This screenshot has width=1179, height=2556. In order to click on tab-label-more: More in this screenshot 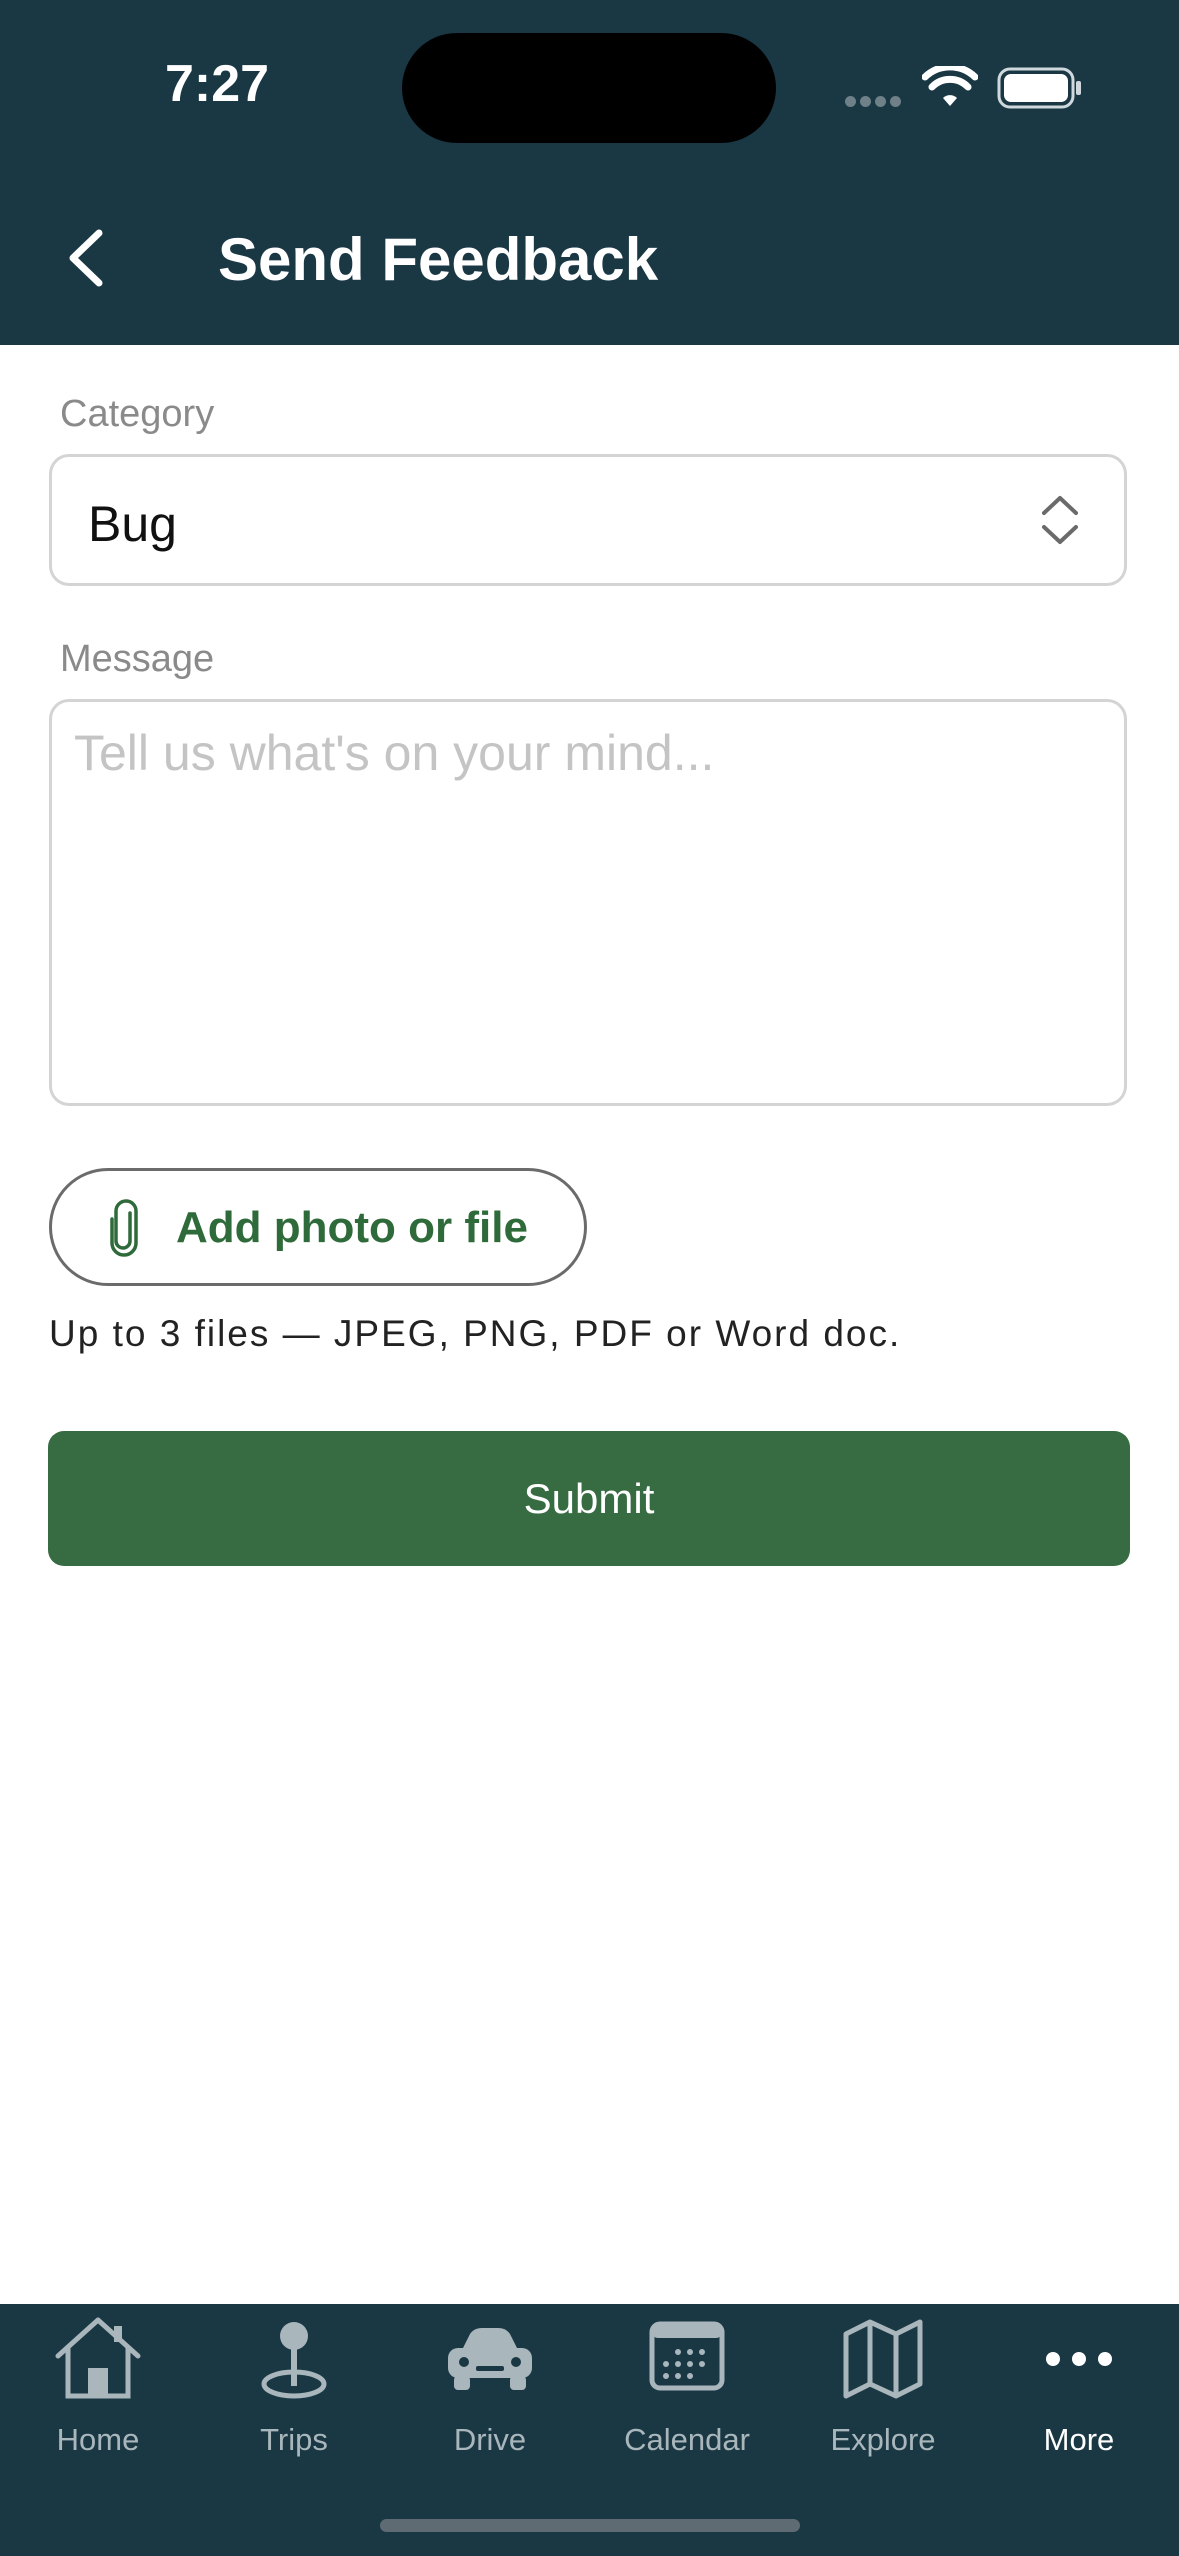, I will do `click(1079, 2439)`.